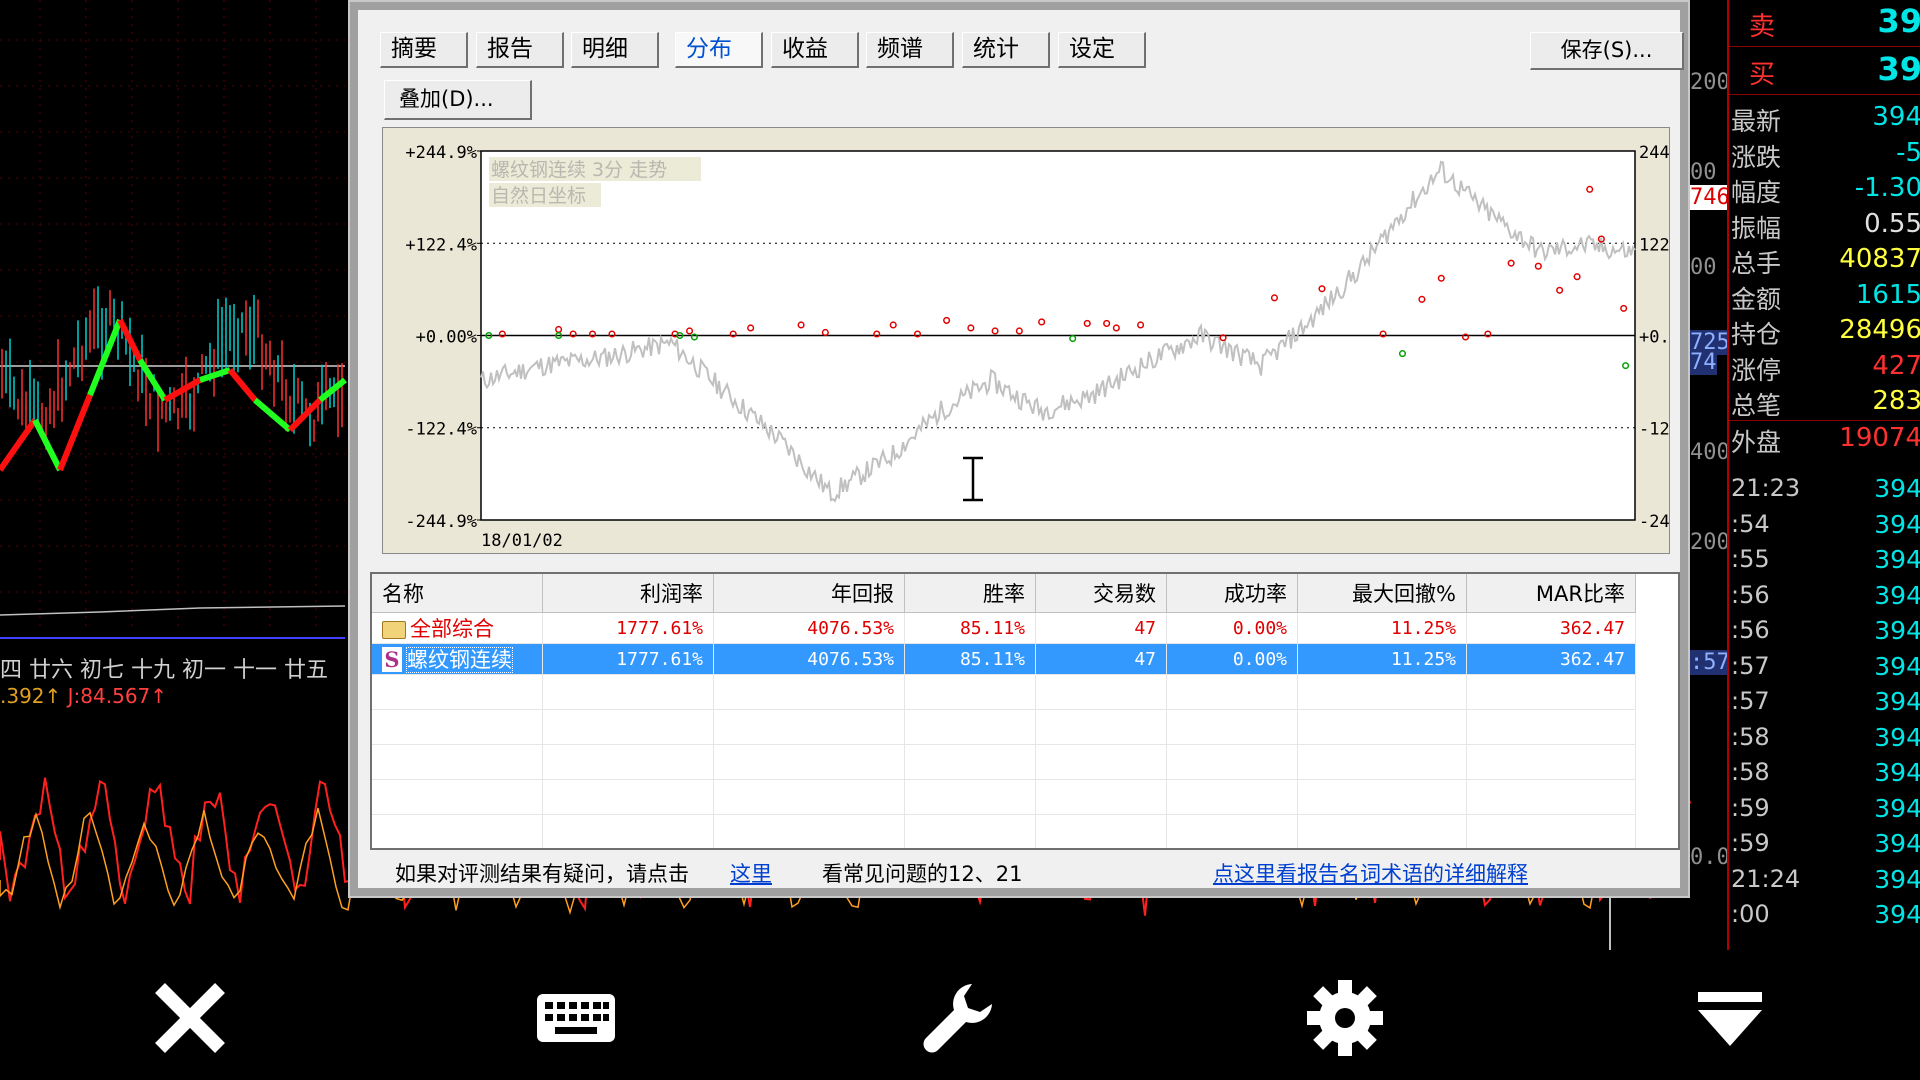 The height and width of the screenshot is (1080, 1920). What do you see at coordinates (522, 541) in the screenshot?
I see `x-start-label: 18/01/02` at bounding box center [522, 541].